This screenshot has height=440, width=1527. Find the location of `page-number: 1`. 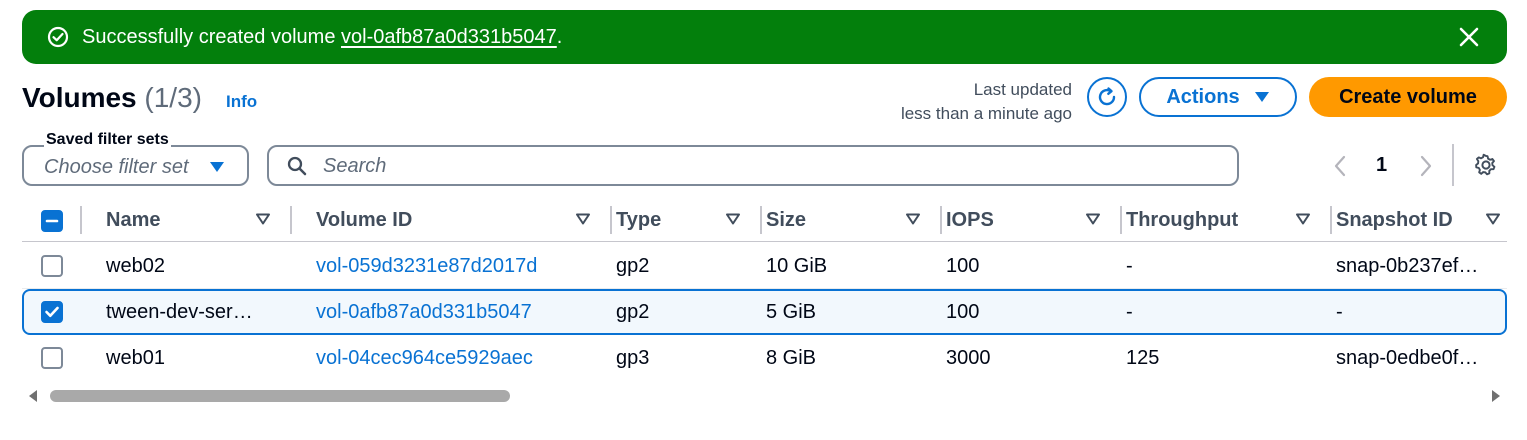

page-number: 1 is located at coordinates (1381, 165).